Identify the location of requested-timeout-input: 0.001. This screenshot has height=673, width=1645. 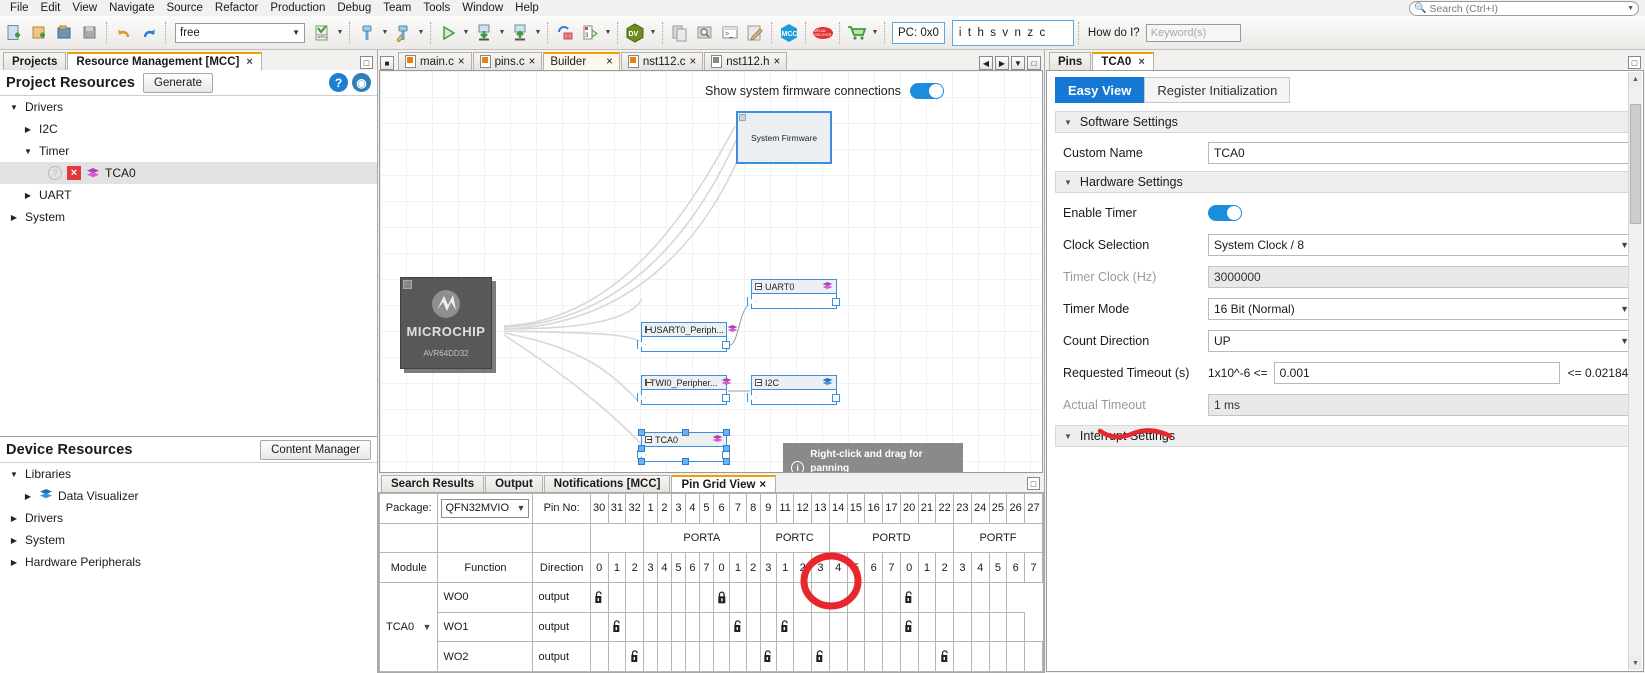
(1416, 373).